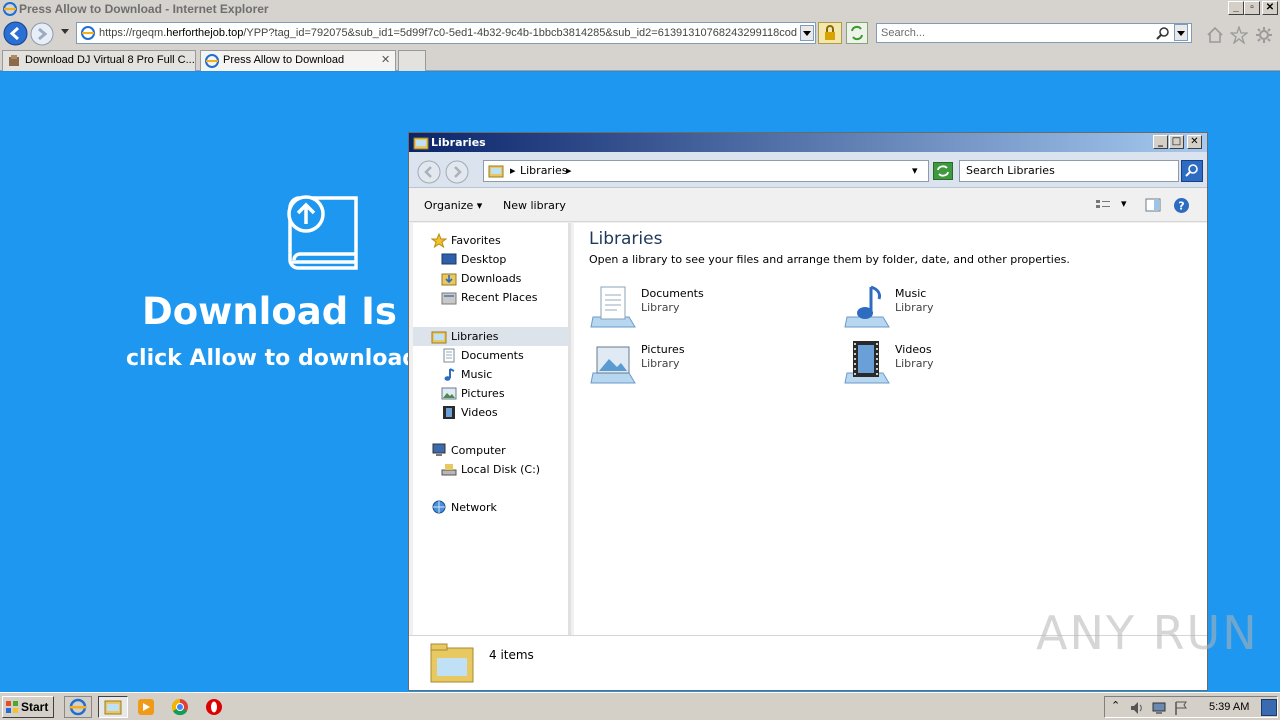 This screenshot has height=720, width=1280. What do you see at coordinates (180, 707) in the screenshot?
I see `taskbar-chrome-icon` at bounding box center [180, 707].